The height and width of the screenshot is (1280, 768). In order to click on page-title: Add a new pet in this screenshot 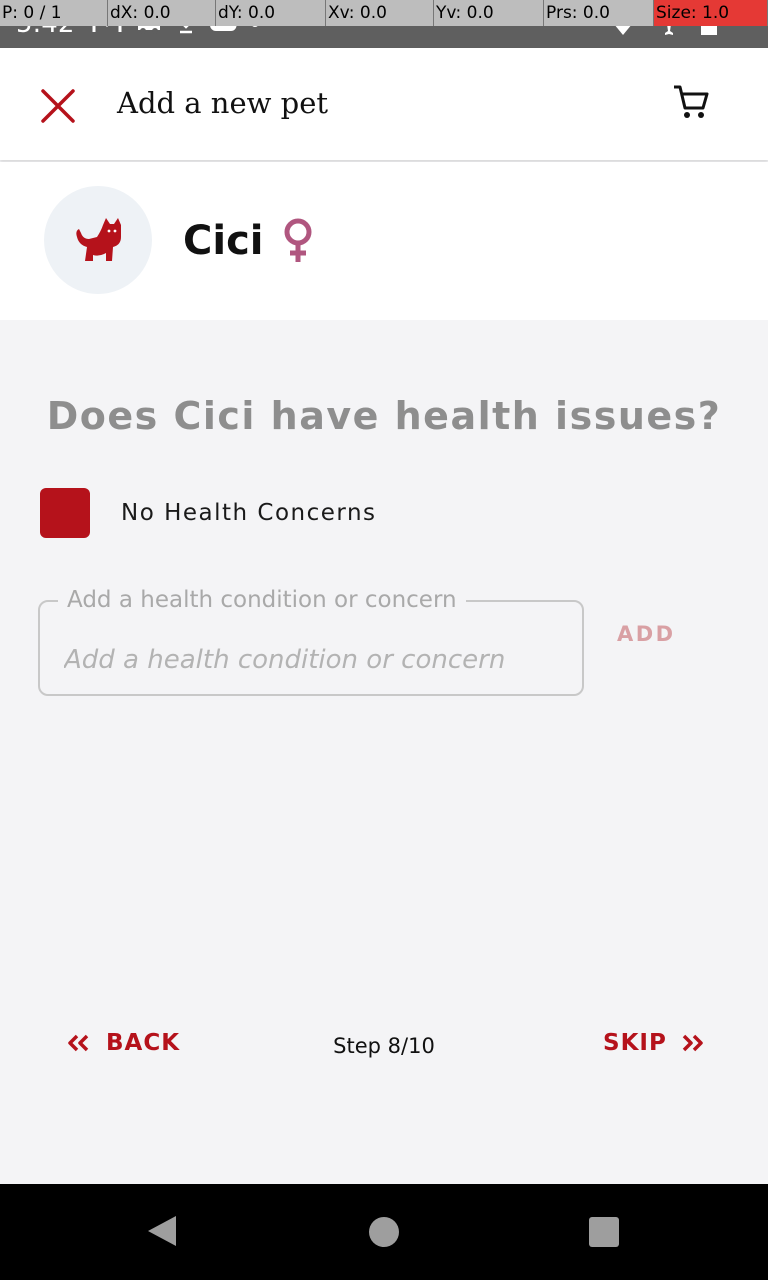, I will do `click(223, 103)`.